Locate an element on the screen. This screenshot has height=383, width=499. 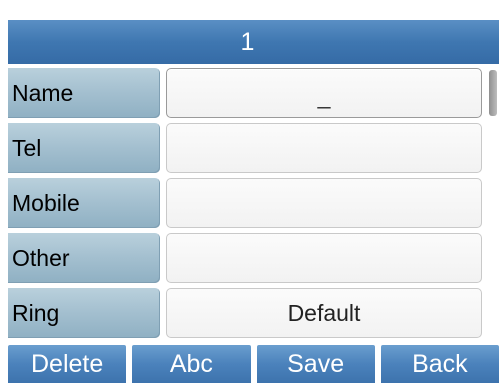
form-row-name: Name _ is located at coordinates (253, 93).